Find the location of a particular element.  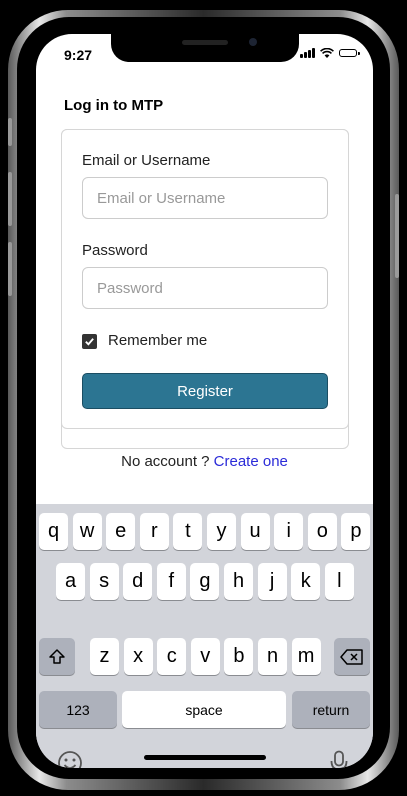

password-label: Password is located at coordinates (115, 250).